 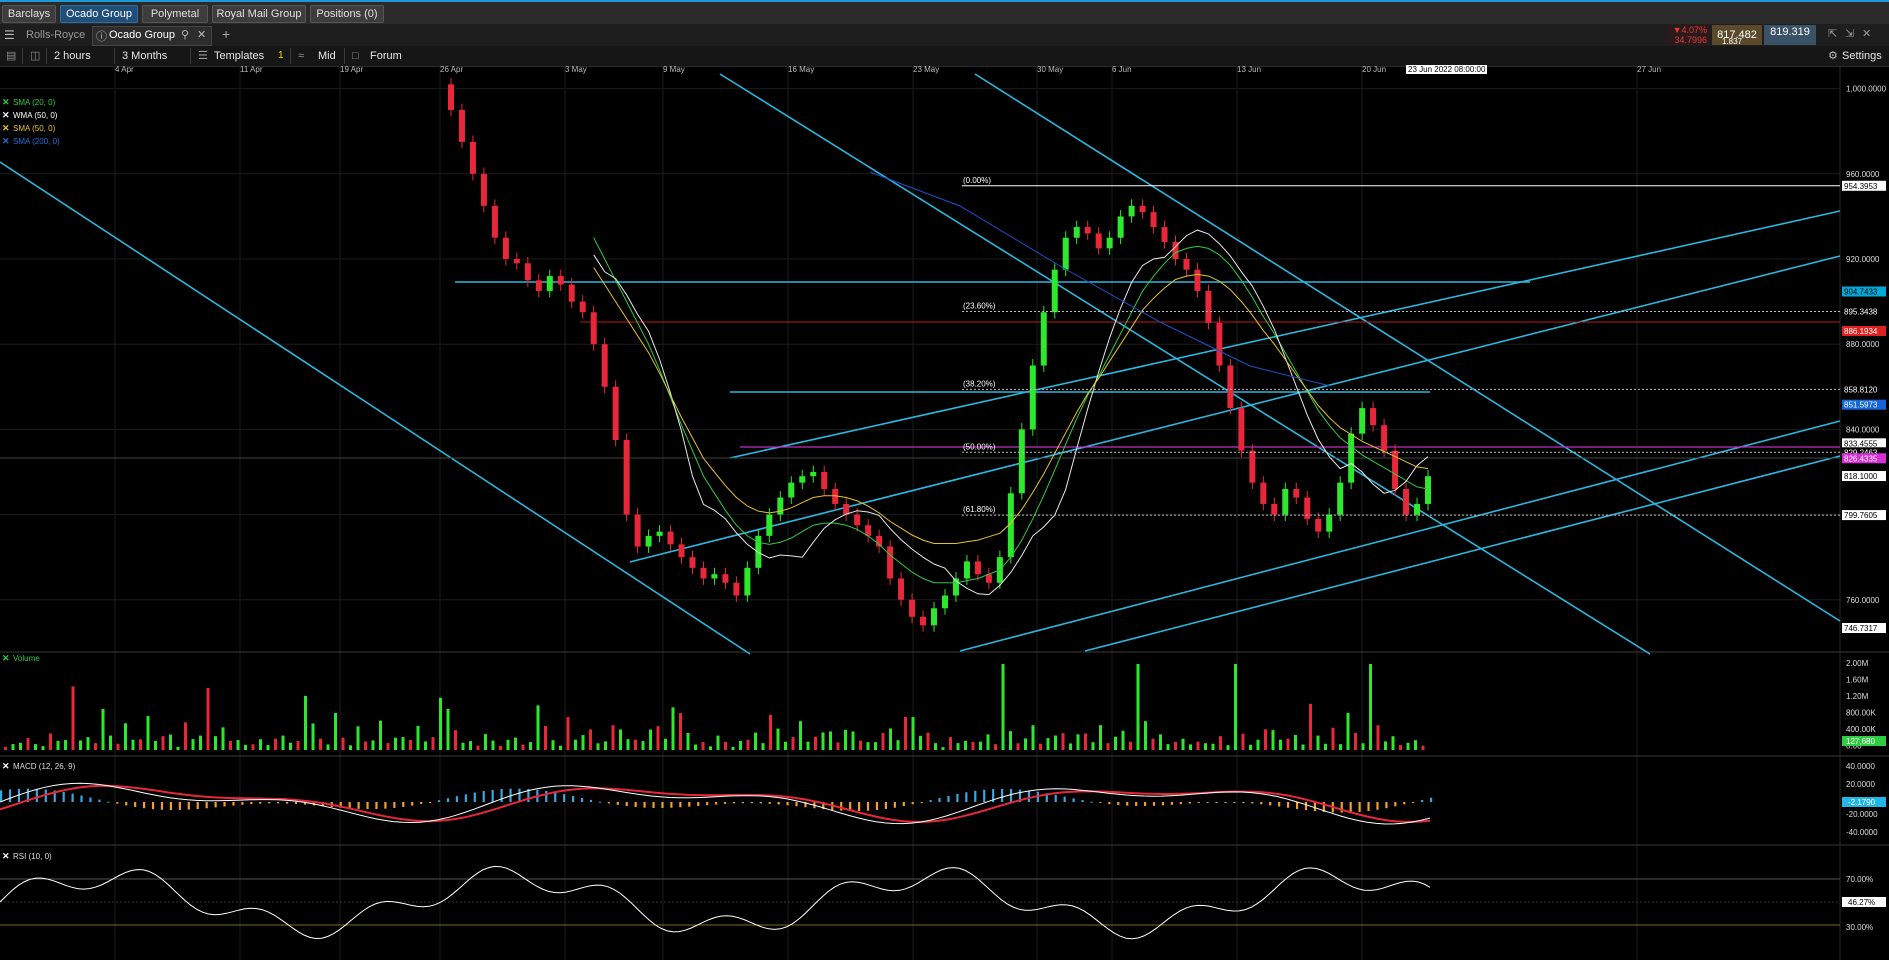 I want to click on tab-ocado-group: Ocado Group, so click(x=99, y=14).